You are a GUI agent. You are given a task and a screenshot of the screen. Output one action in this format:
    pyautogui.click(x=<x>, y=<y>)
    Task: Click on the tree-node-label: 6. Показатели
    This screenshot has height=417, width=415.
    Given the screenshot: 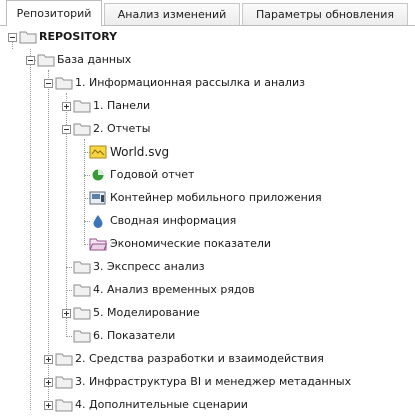 What is the action you would take?
    pyautogui.click(x=134, y=335)
    